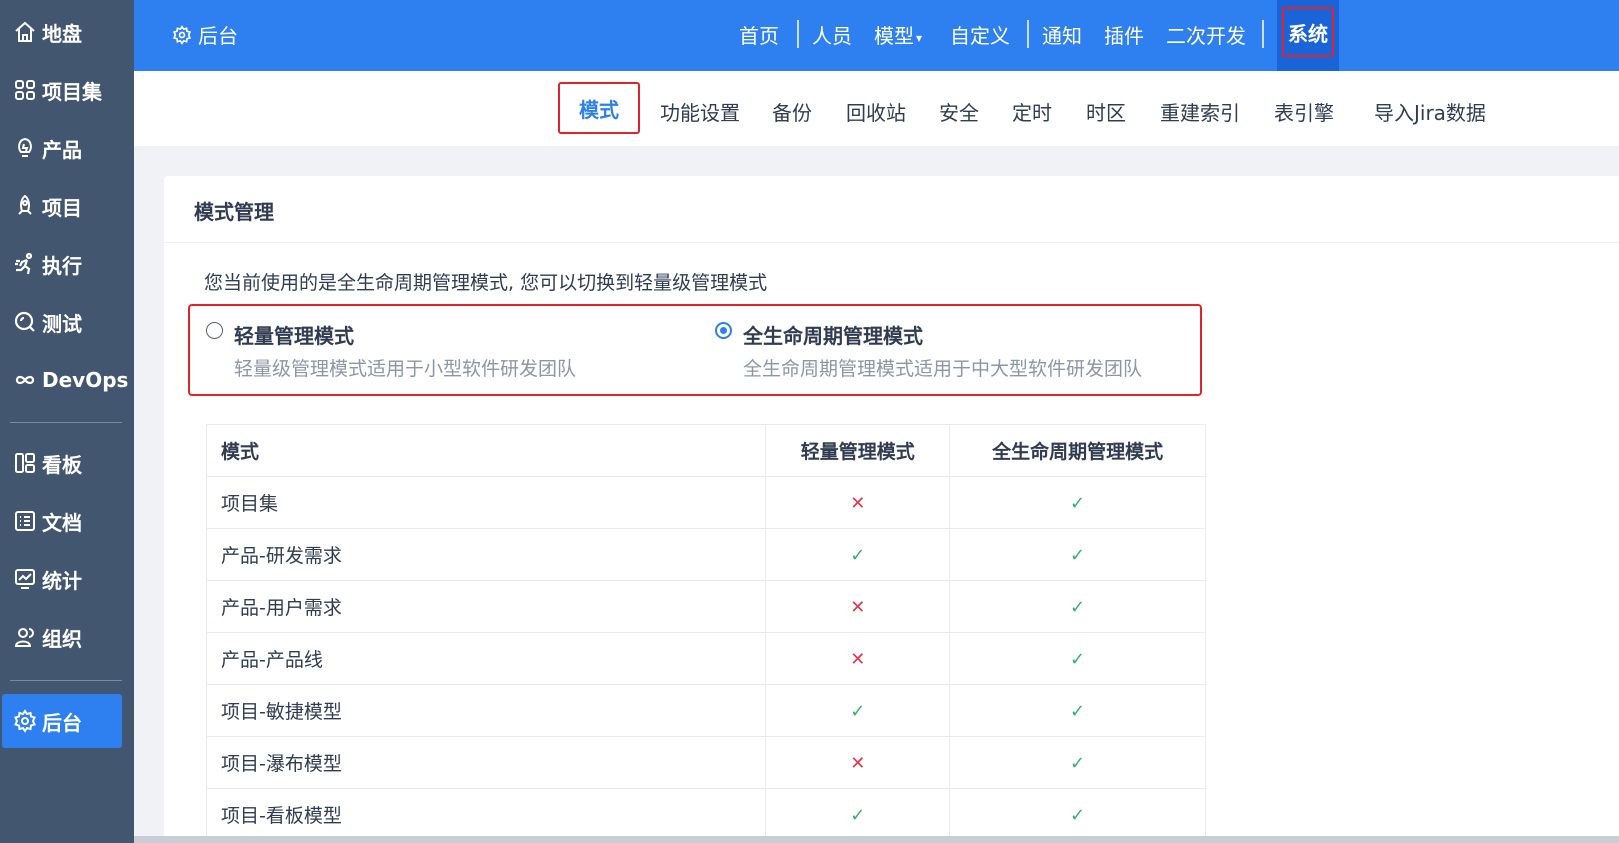  I want to click on sidebar-item-devops: DevOps, so click(67, 380).